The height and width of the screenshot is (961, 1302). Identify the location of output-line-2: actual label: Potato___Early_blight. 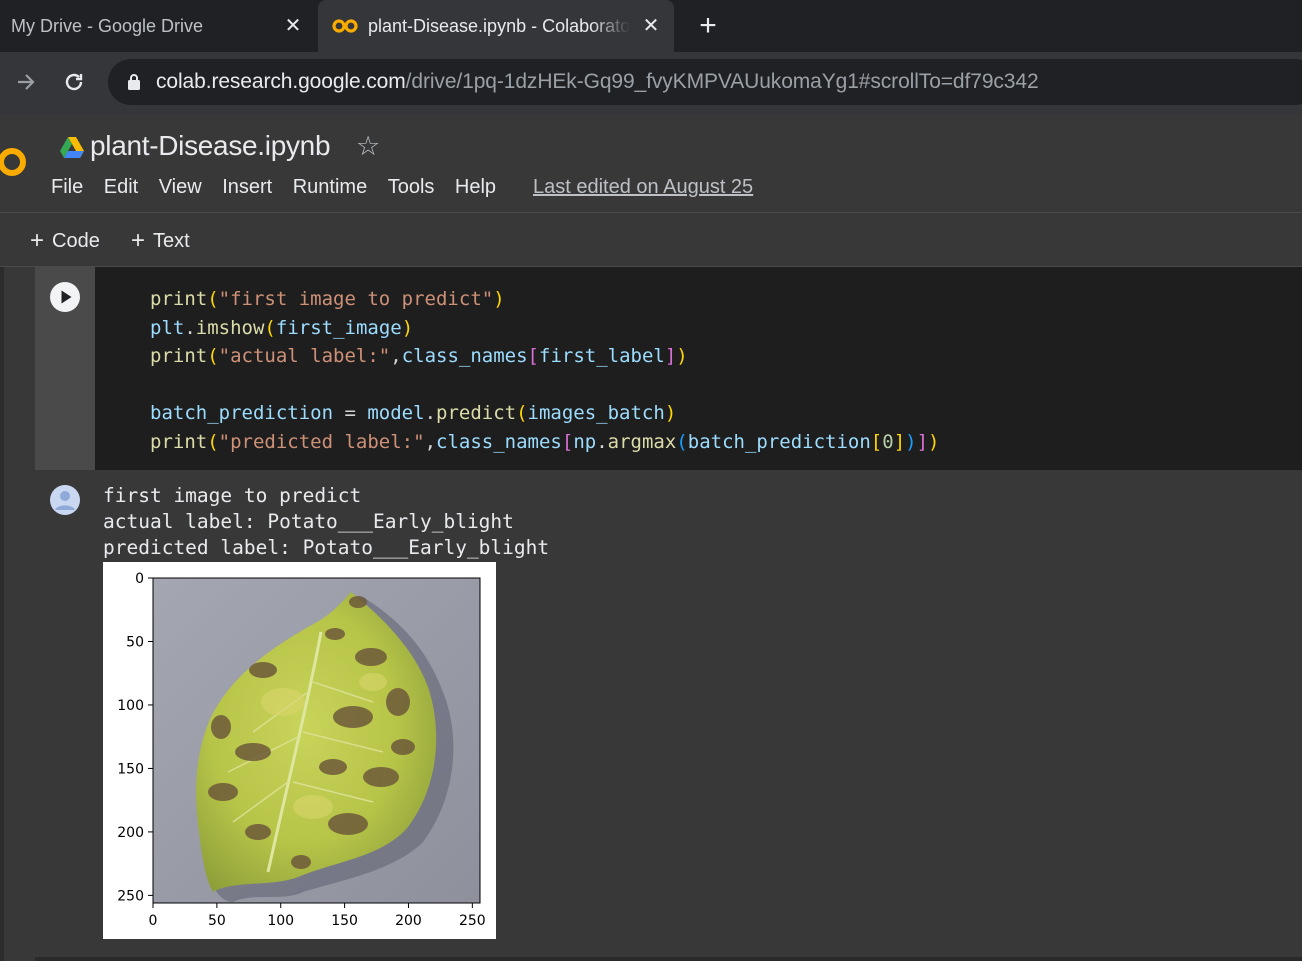
(308, 521).